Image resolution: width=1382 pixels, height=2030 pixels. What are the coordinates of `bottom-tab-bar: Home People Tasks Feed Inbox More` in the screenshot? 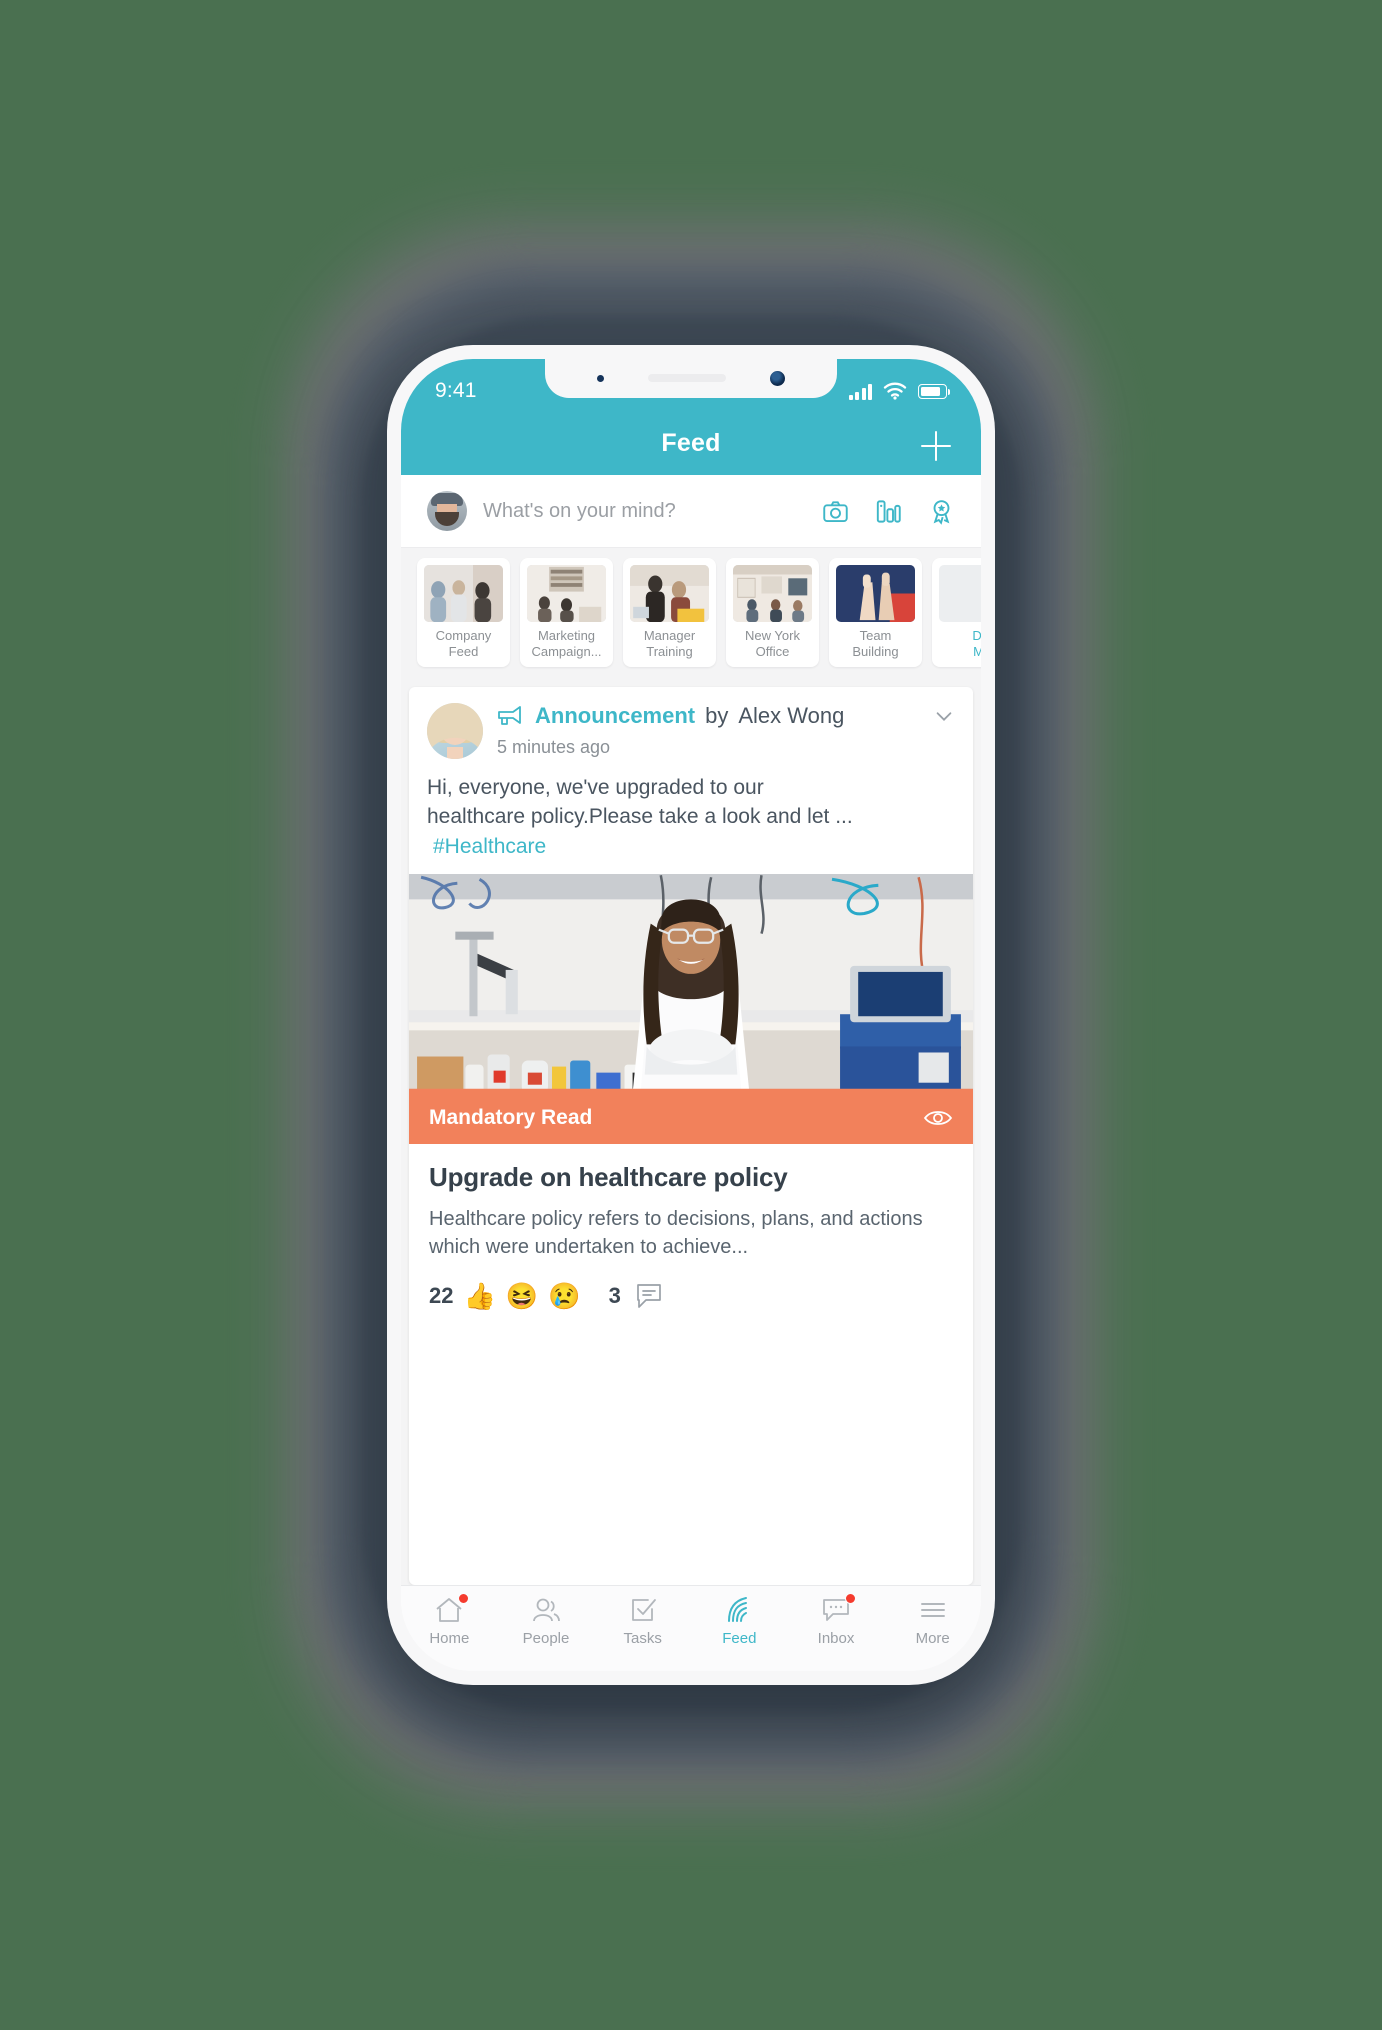 It's located at (691, 1628).